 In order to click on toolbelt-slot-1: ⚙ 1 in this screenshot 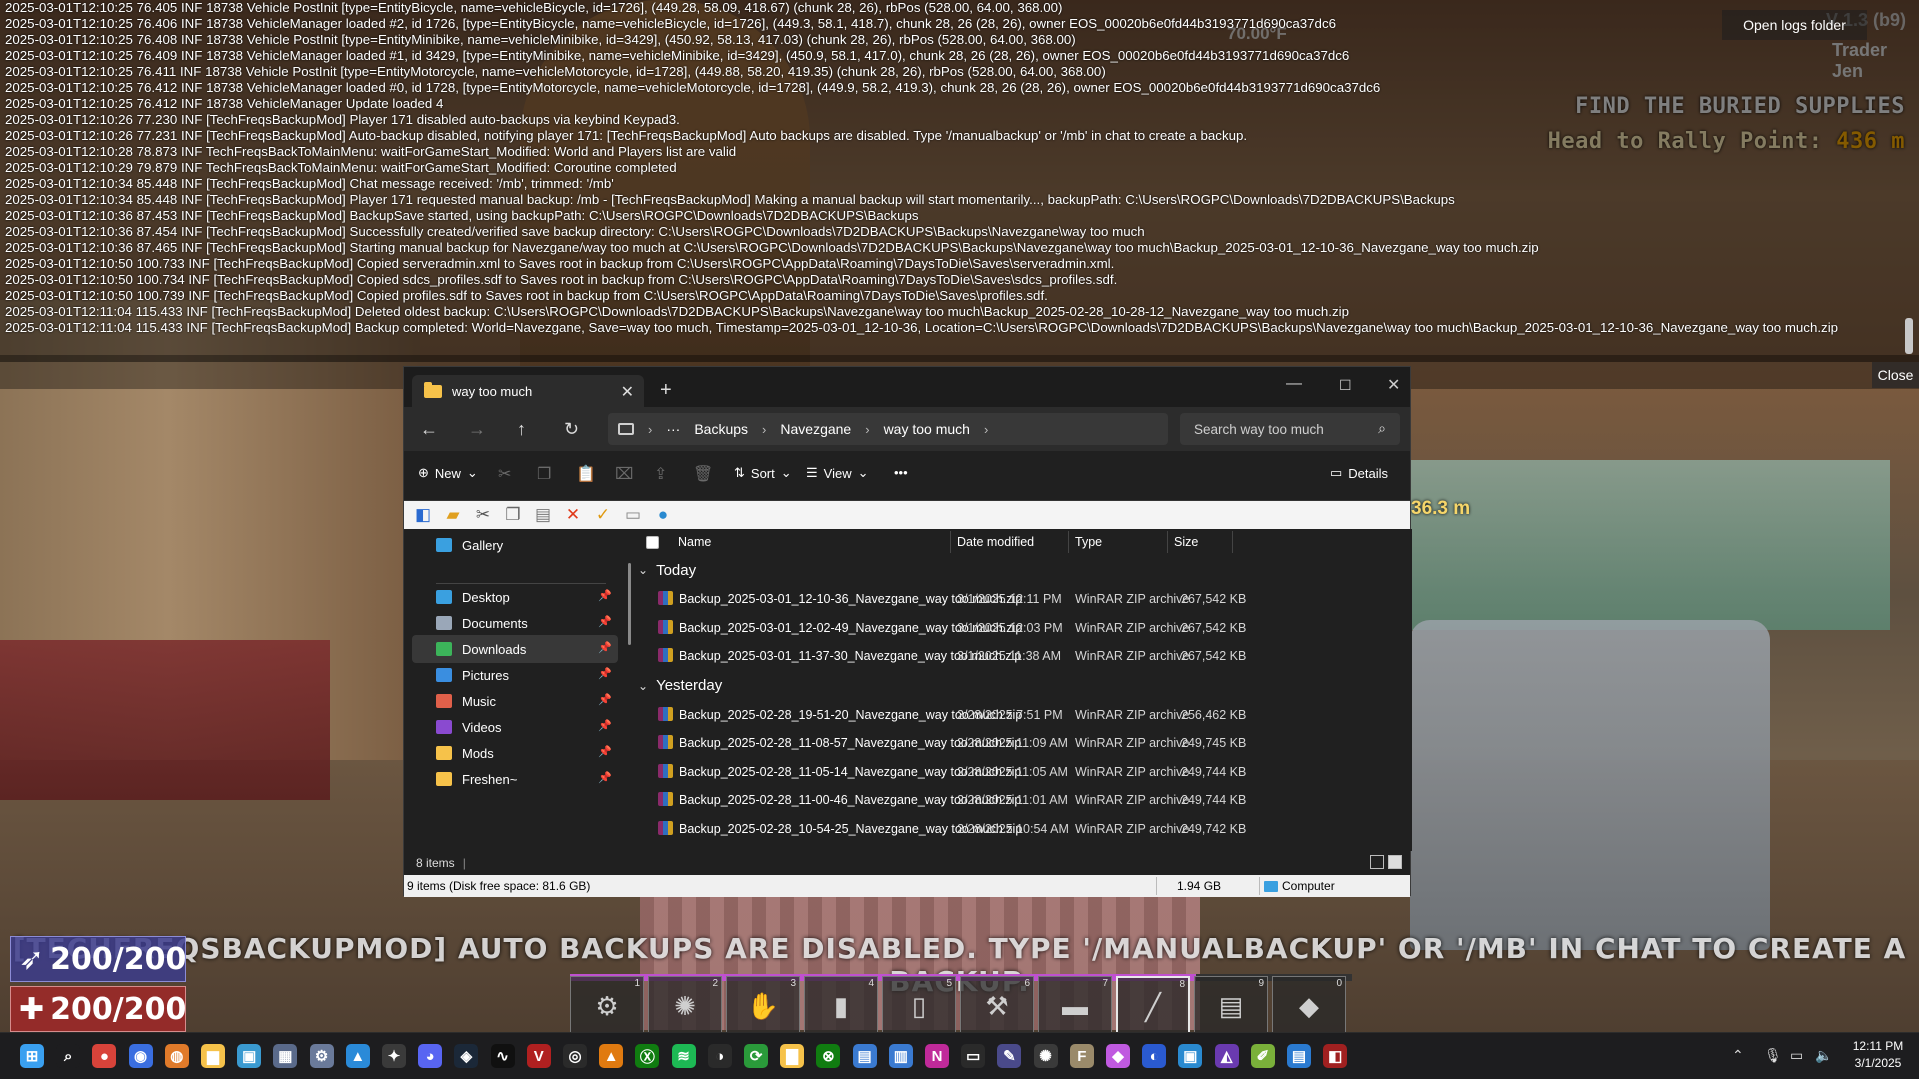, I will do `click(607, 1007)`.